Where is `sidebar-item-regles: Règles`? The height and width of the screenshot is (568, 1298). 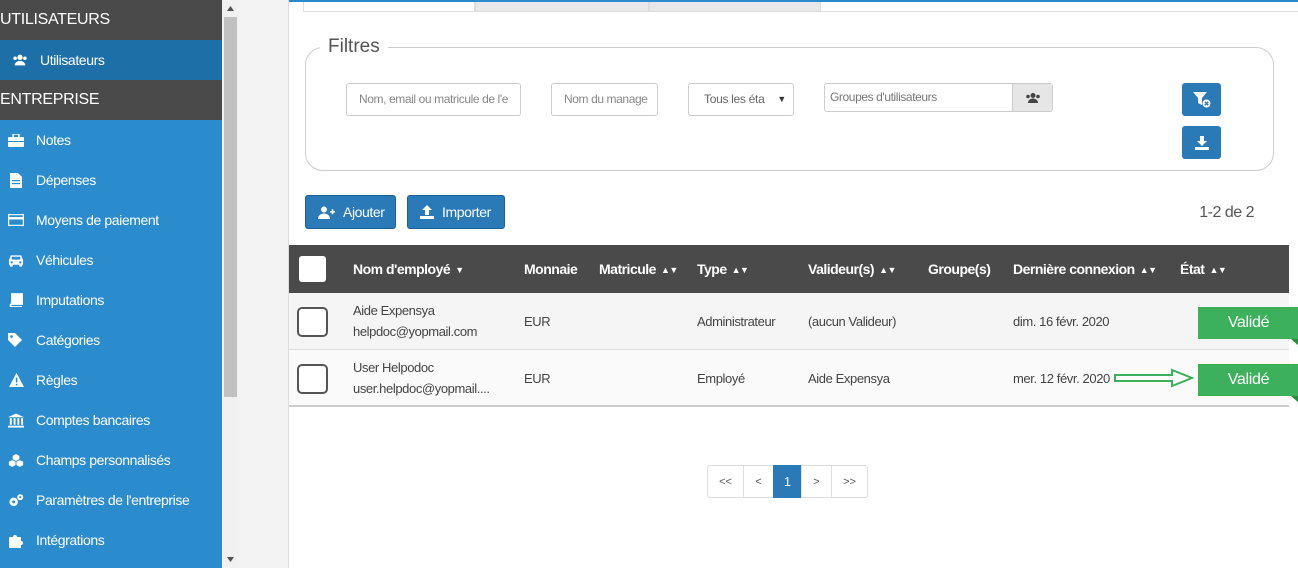
sidebar-item-regles: Règles is located at coordinates (111, 380).